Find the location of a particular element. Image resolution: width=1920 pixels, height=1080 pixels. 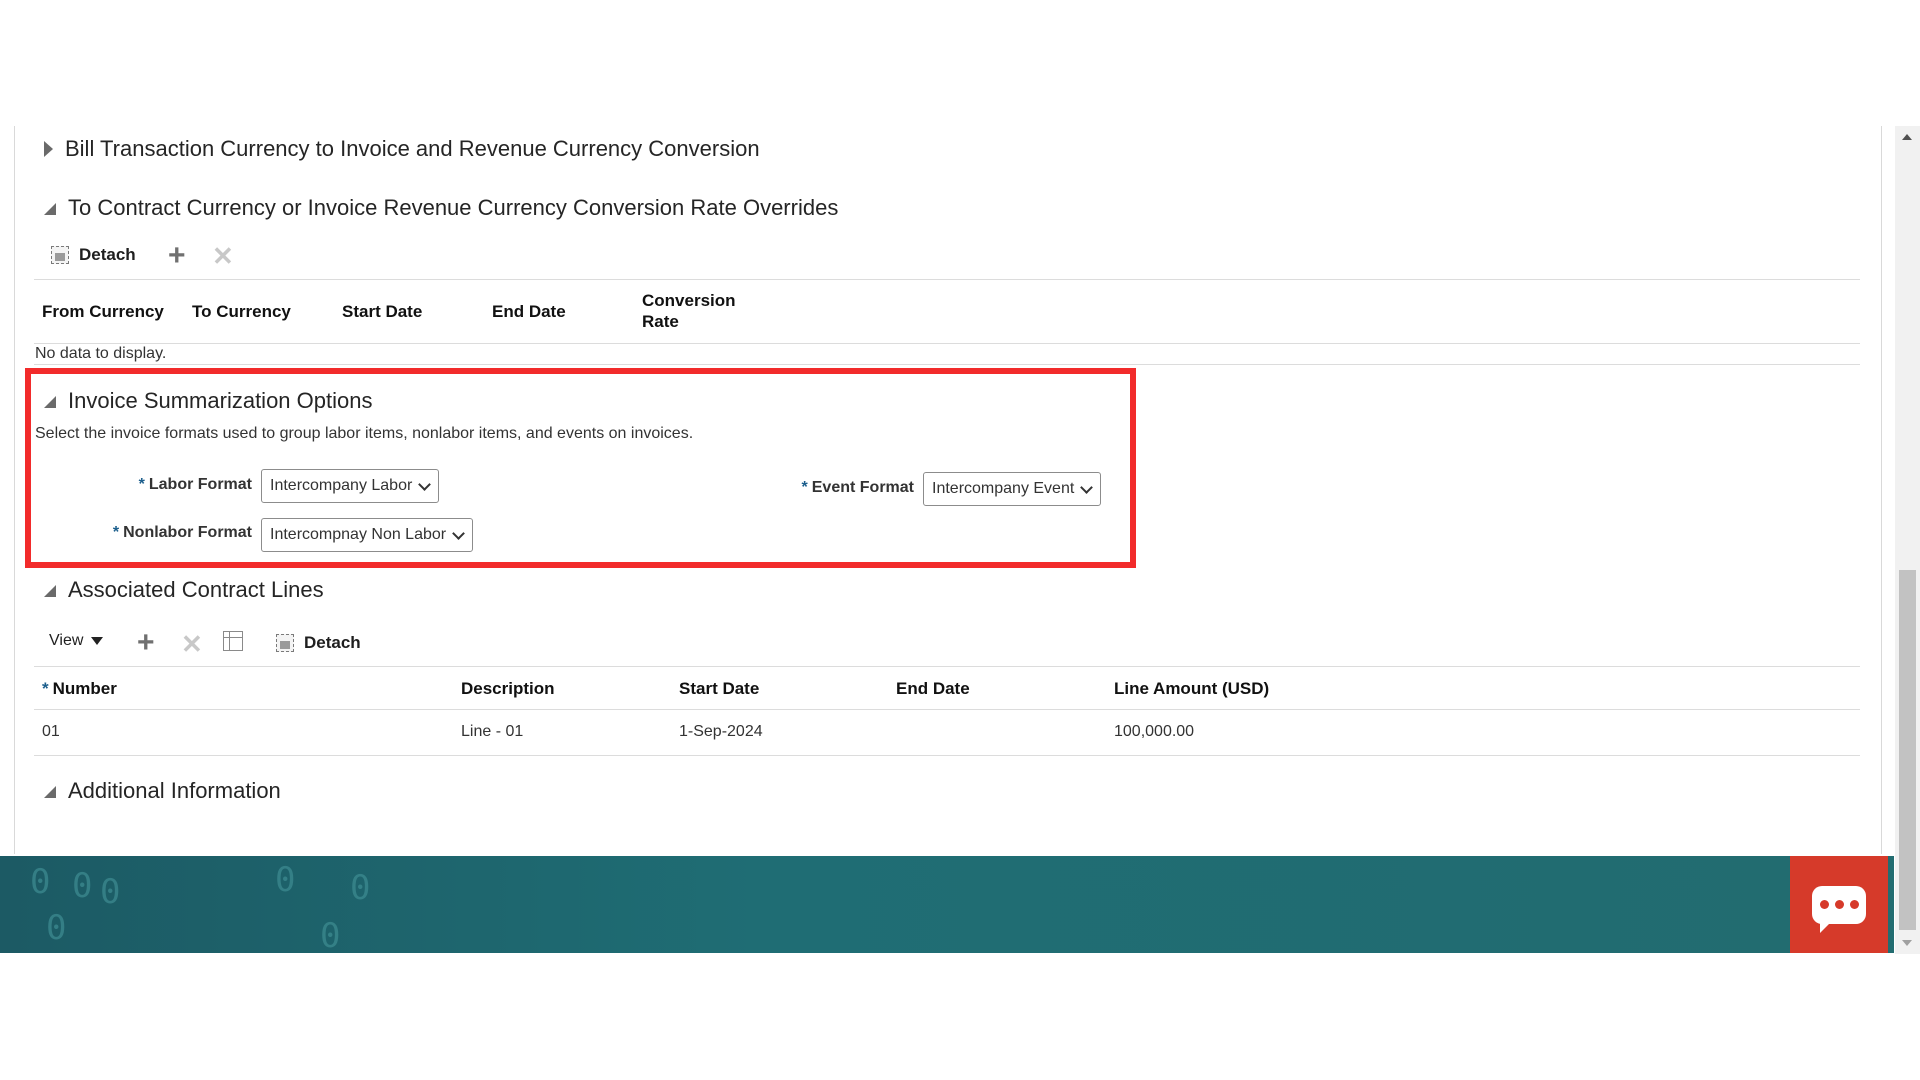

view-label: View is located at coordinates (66, 640).